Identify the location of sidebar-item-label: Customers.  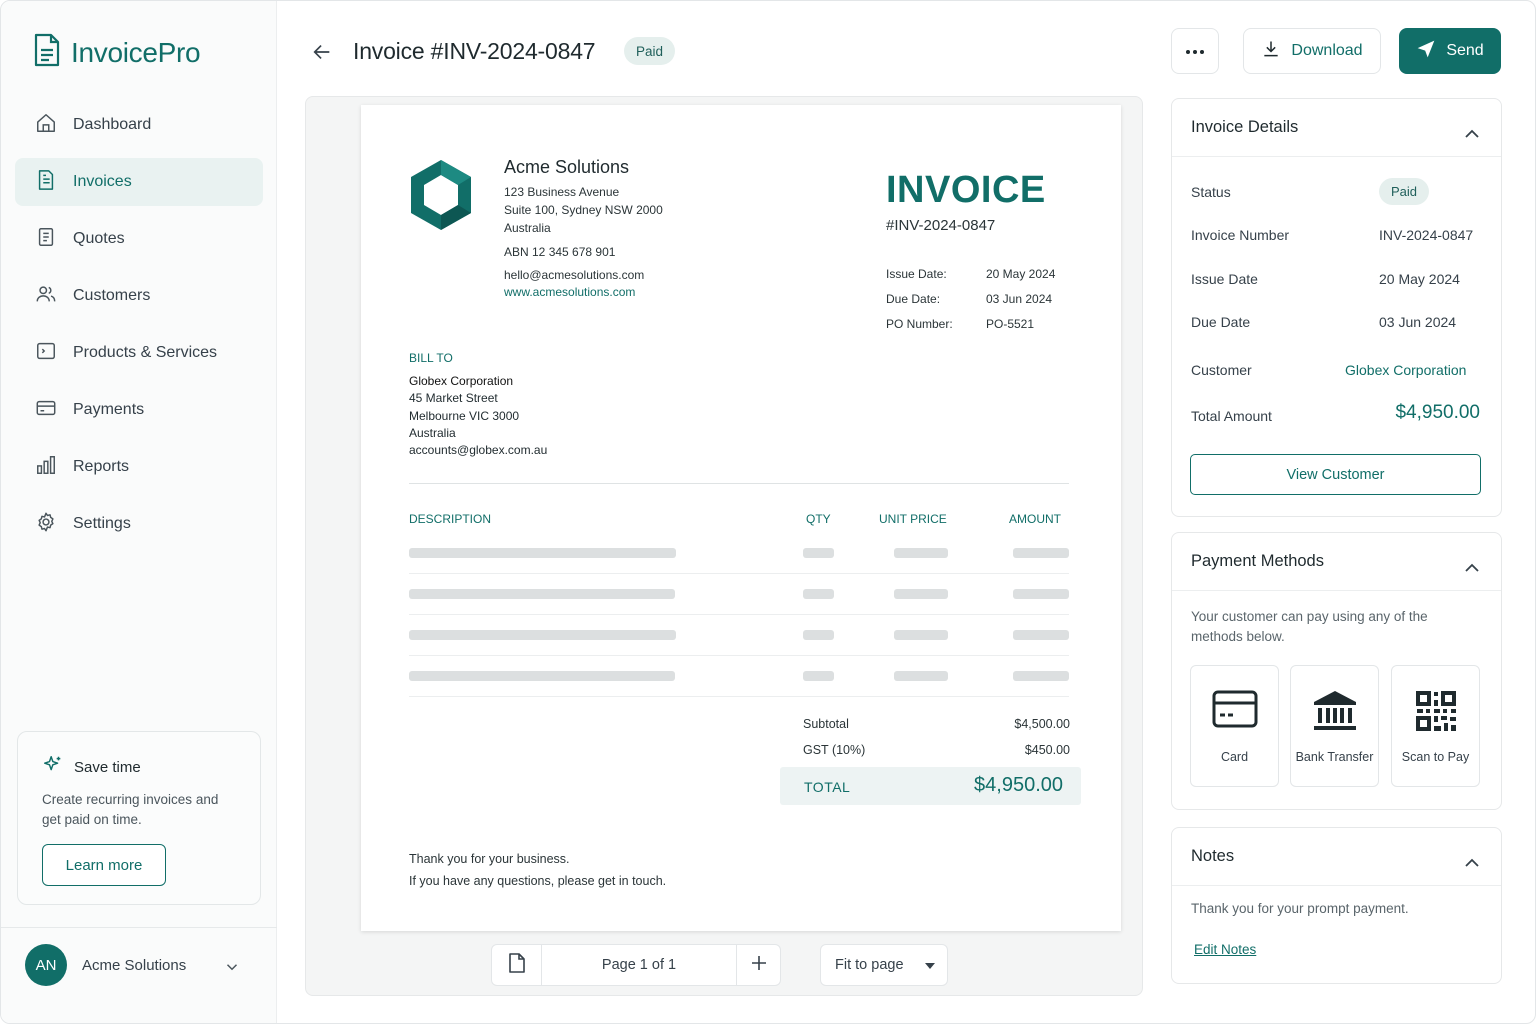
(112, 295).